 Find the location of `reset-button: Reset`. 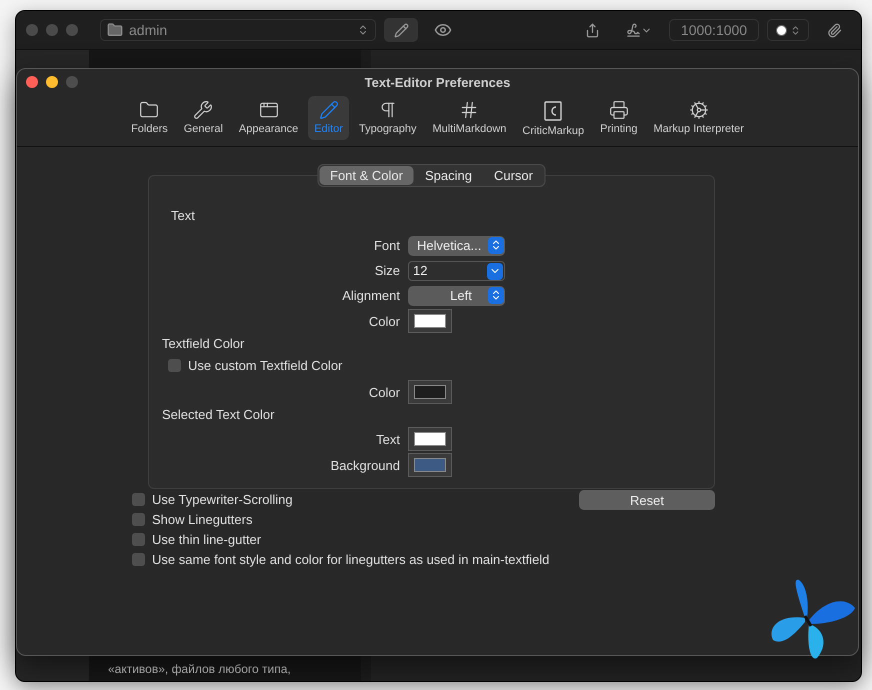

reset-button: Reset is located at coordinates (647, 500).